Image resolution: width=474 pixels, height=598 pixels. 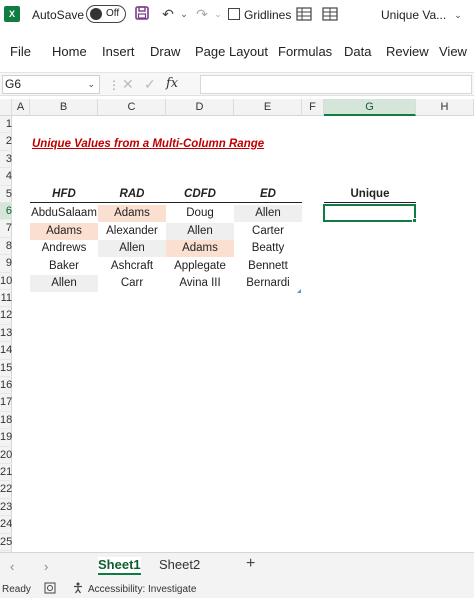 What do you see at coordinates (64, 195) in the screenshot?
I see `header-cell-hfd: HFD` at bounding box center [64, 195].